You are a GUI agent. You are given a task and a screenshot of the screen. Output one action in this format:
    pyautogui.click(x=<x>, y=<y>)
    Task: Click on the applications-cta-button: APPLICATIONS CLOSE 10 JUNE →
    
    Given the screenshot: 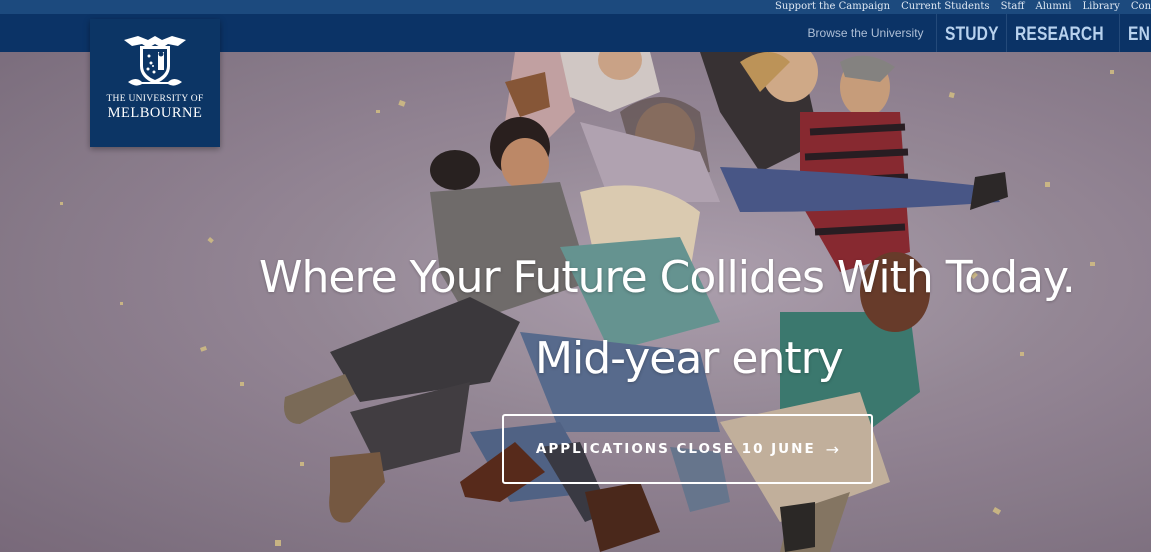 What is the action you would take?
    pyautogui.click(x=687, y=449)
    